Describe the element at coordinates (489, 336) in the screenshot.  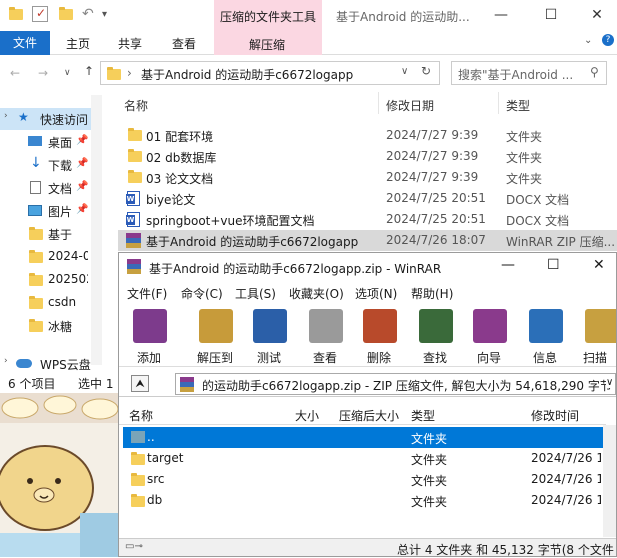
I see `wizard-button: 向导` at that location.